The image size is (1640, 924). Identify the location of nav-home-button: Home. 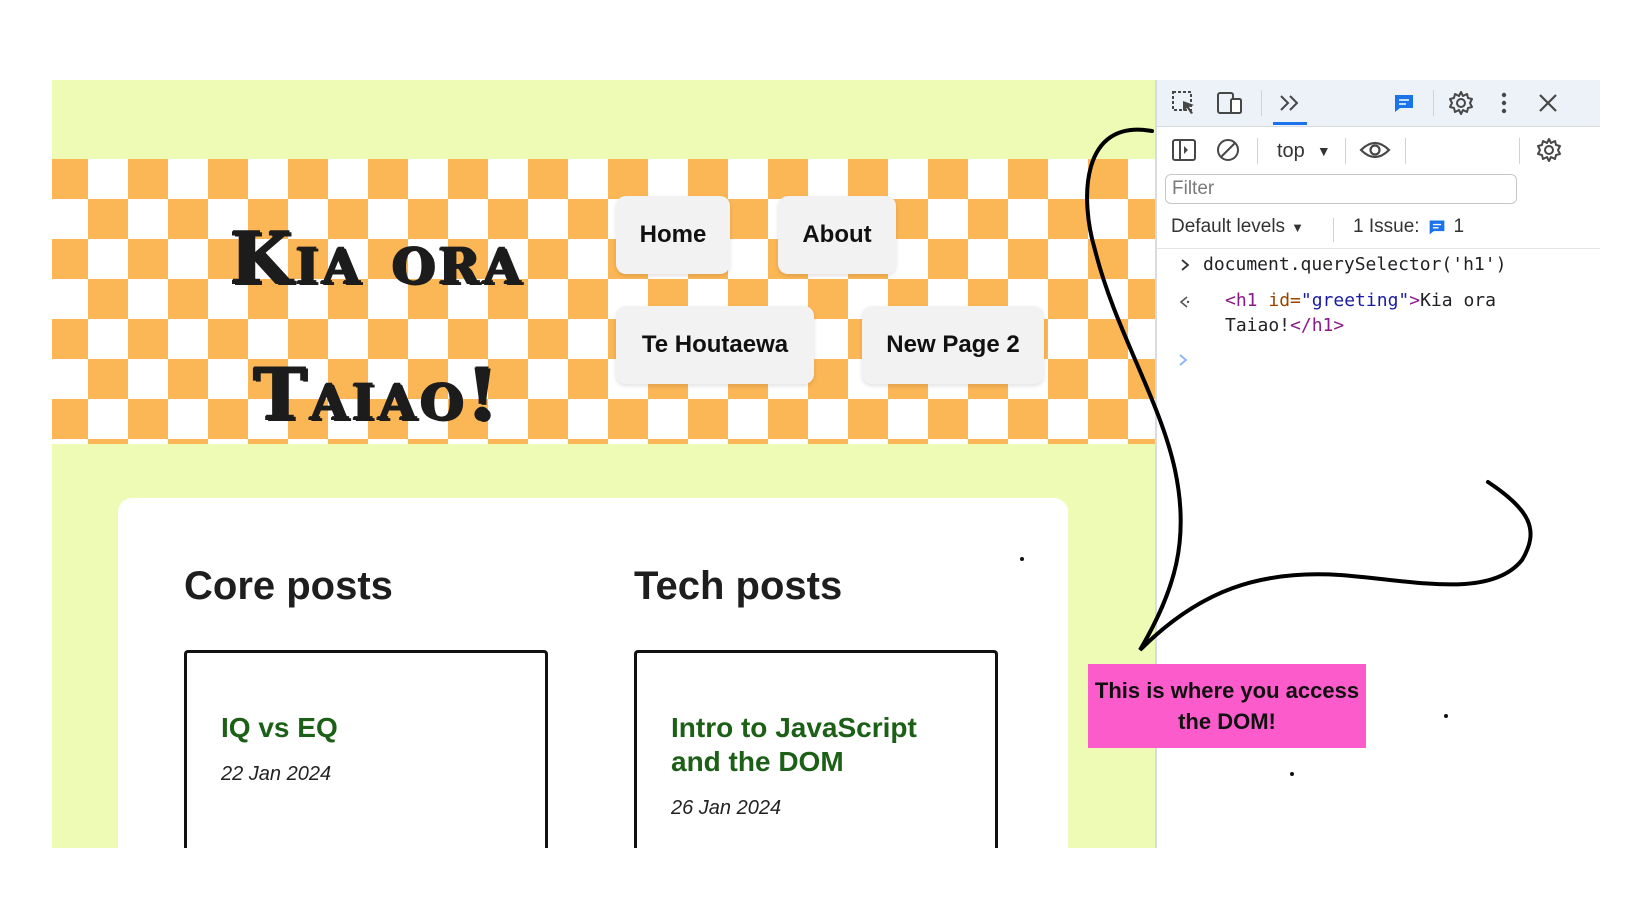
(673, 235).